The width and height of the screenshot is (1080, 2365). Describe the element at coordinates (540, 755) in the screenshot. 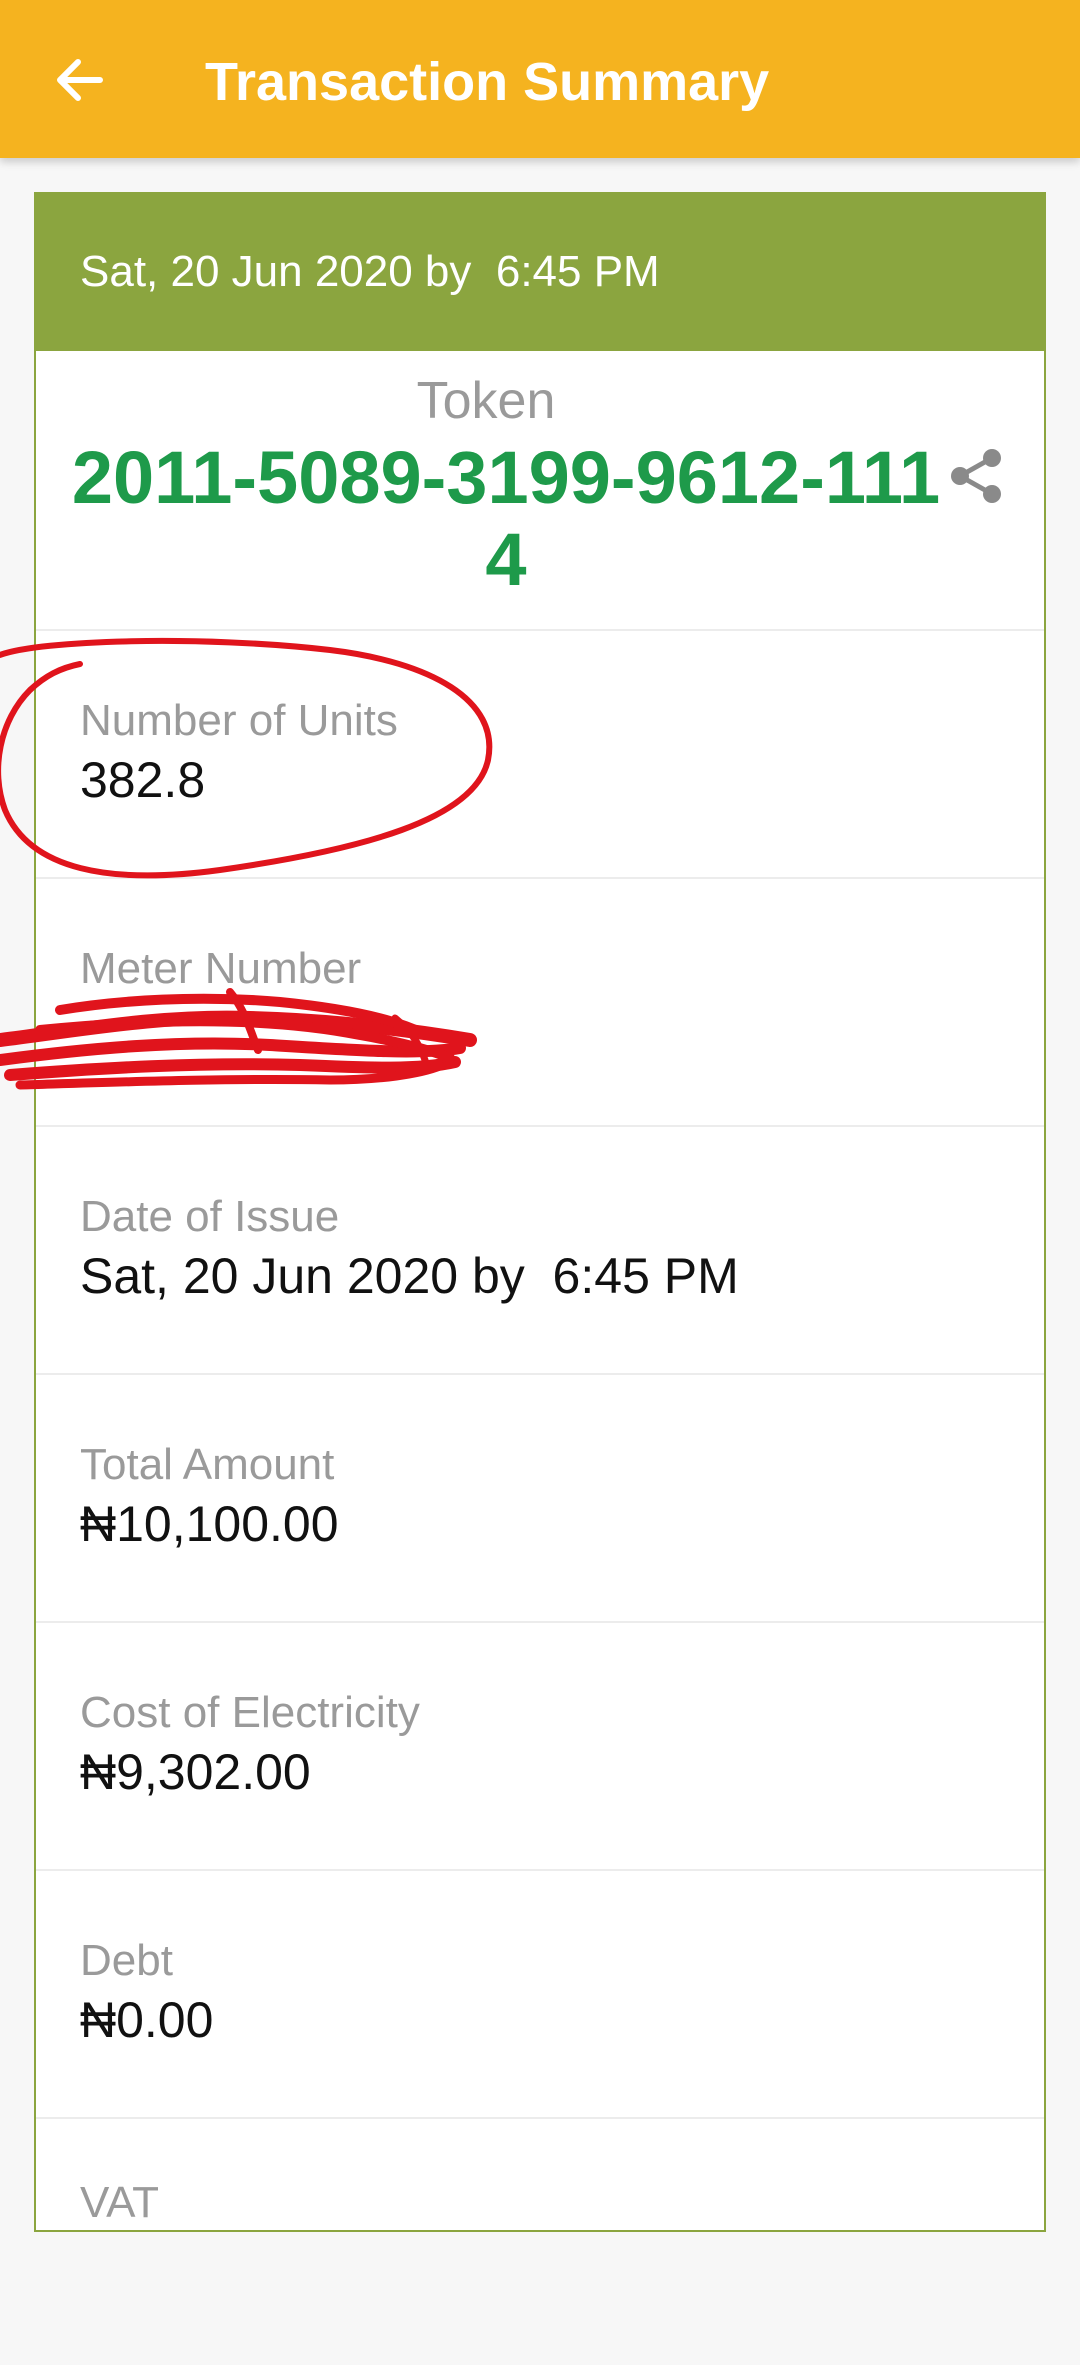

I see `units-row: Number of Units 382.8` at that location.